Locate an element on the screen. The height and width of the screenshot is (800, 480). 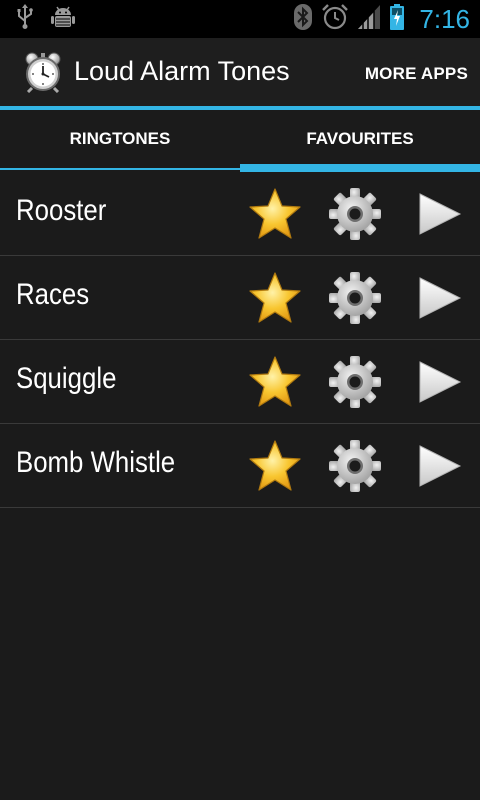
list-item: Bomb Whistle is located at coordinates (240, 466).